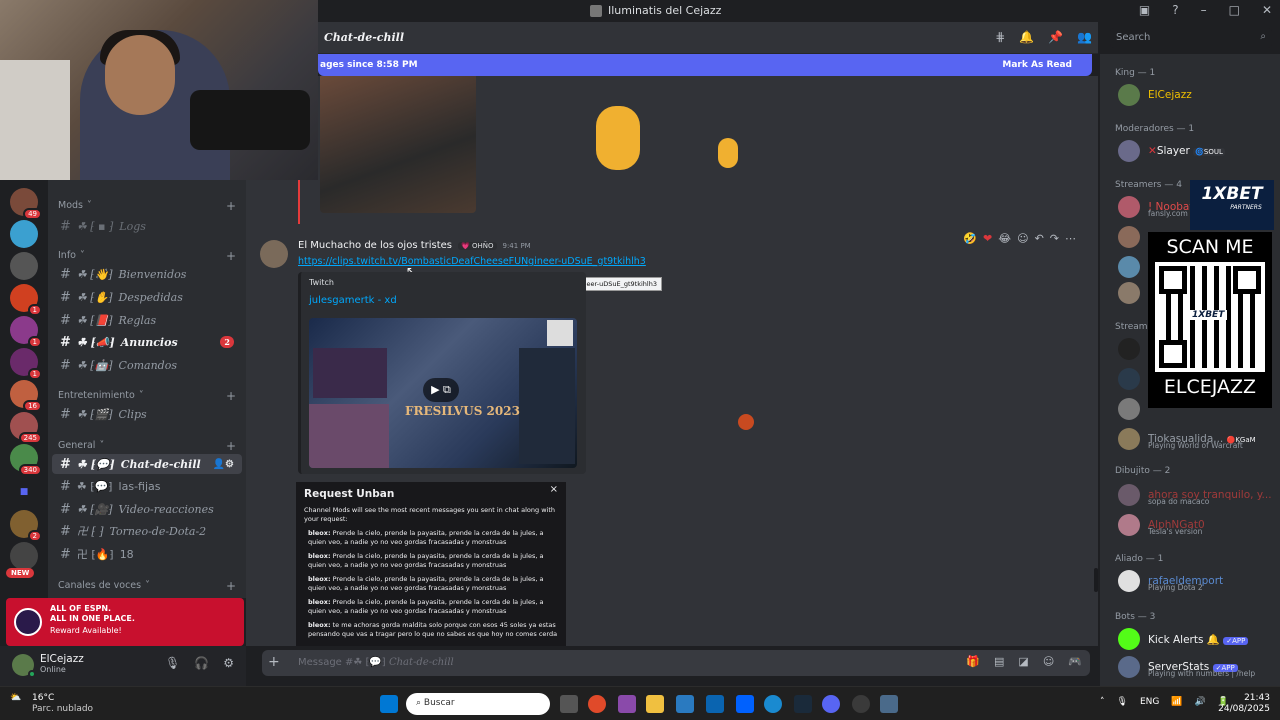  What do you see at coordinates (147, 586) in the screenshot?
I see `category-voces: Canales de voces ˅ +` at bounding box center [147, 586].